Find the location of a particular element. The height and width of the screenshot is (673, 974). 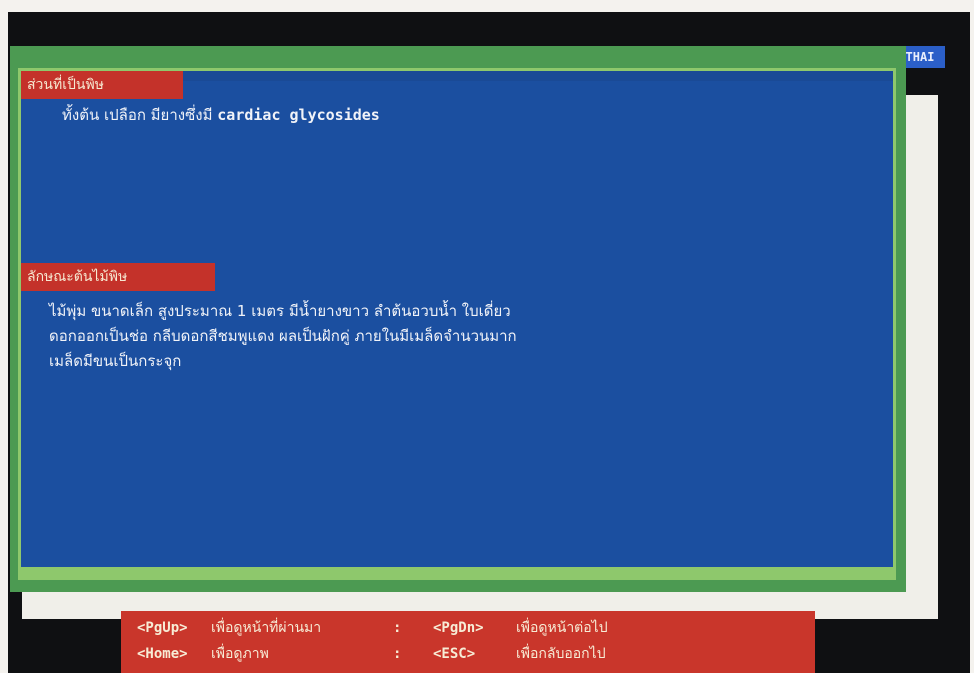

key-pgdn-desc: เพื่อดูหน้าต่อไป is located at coordinates (562, 628).